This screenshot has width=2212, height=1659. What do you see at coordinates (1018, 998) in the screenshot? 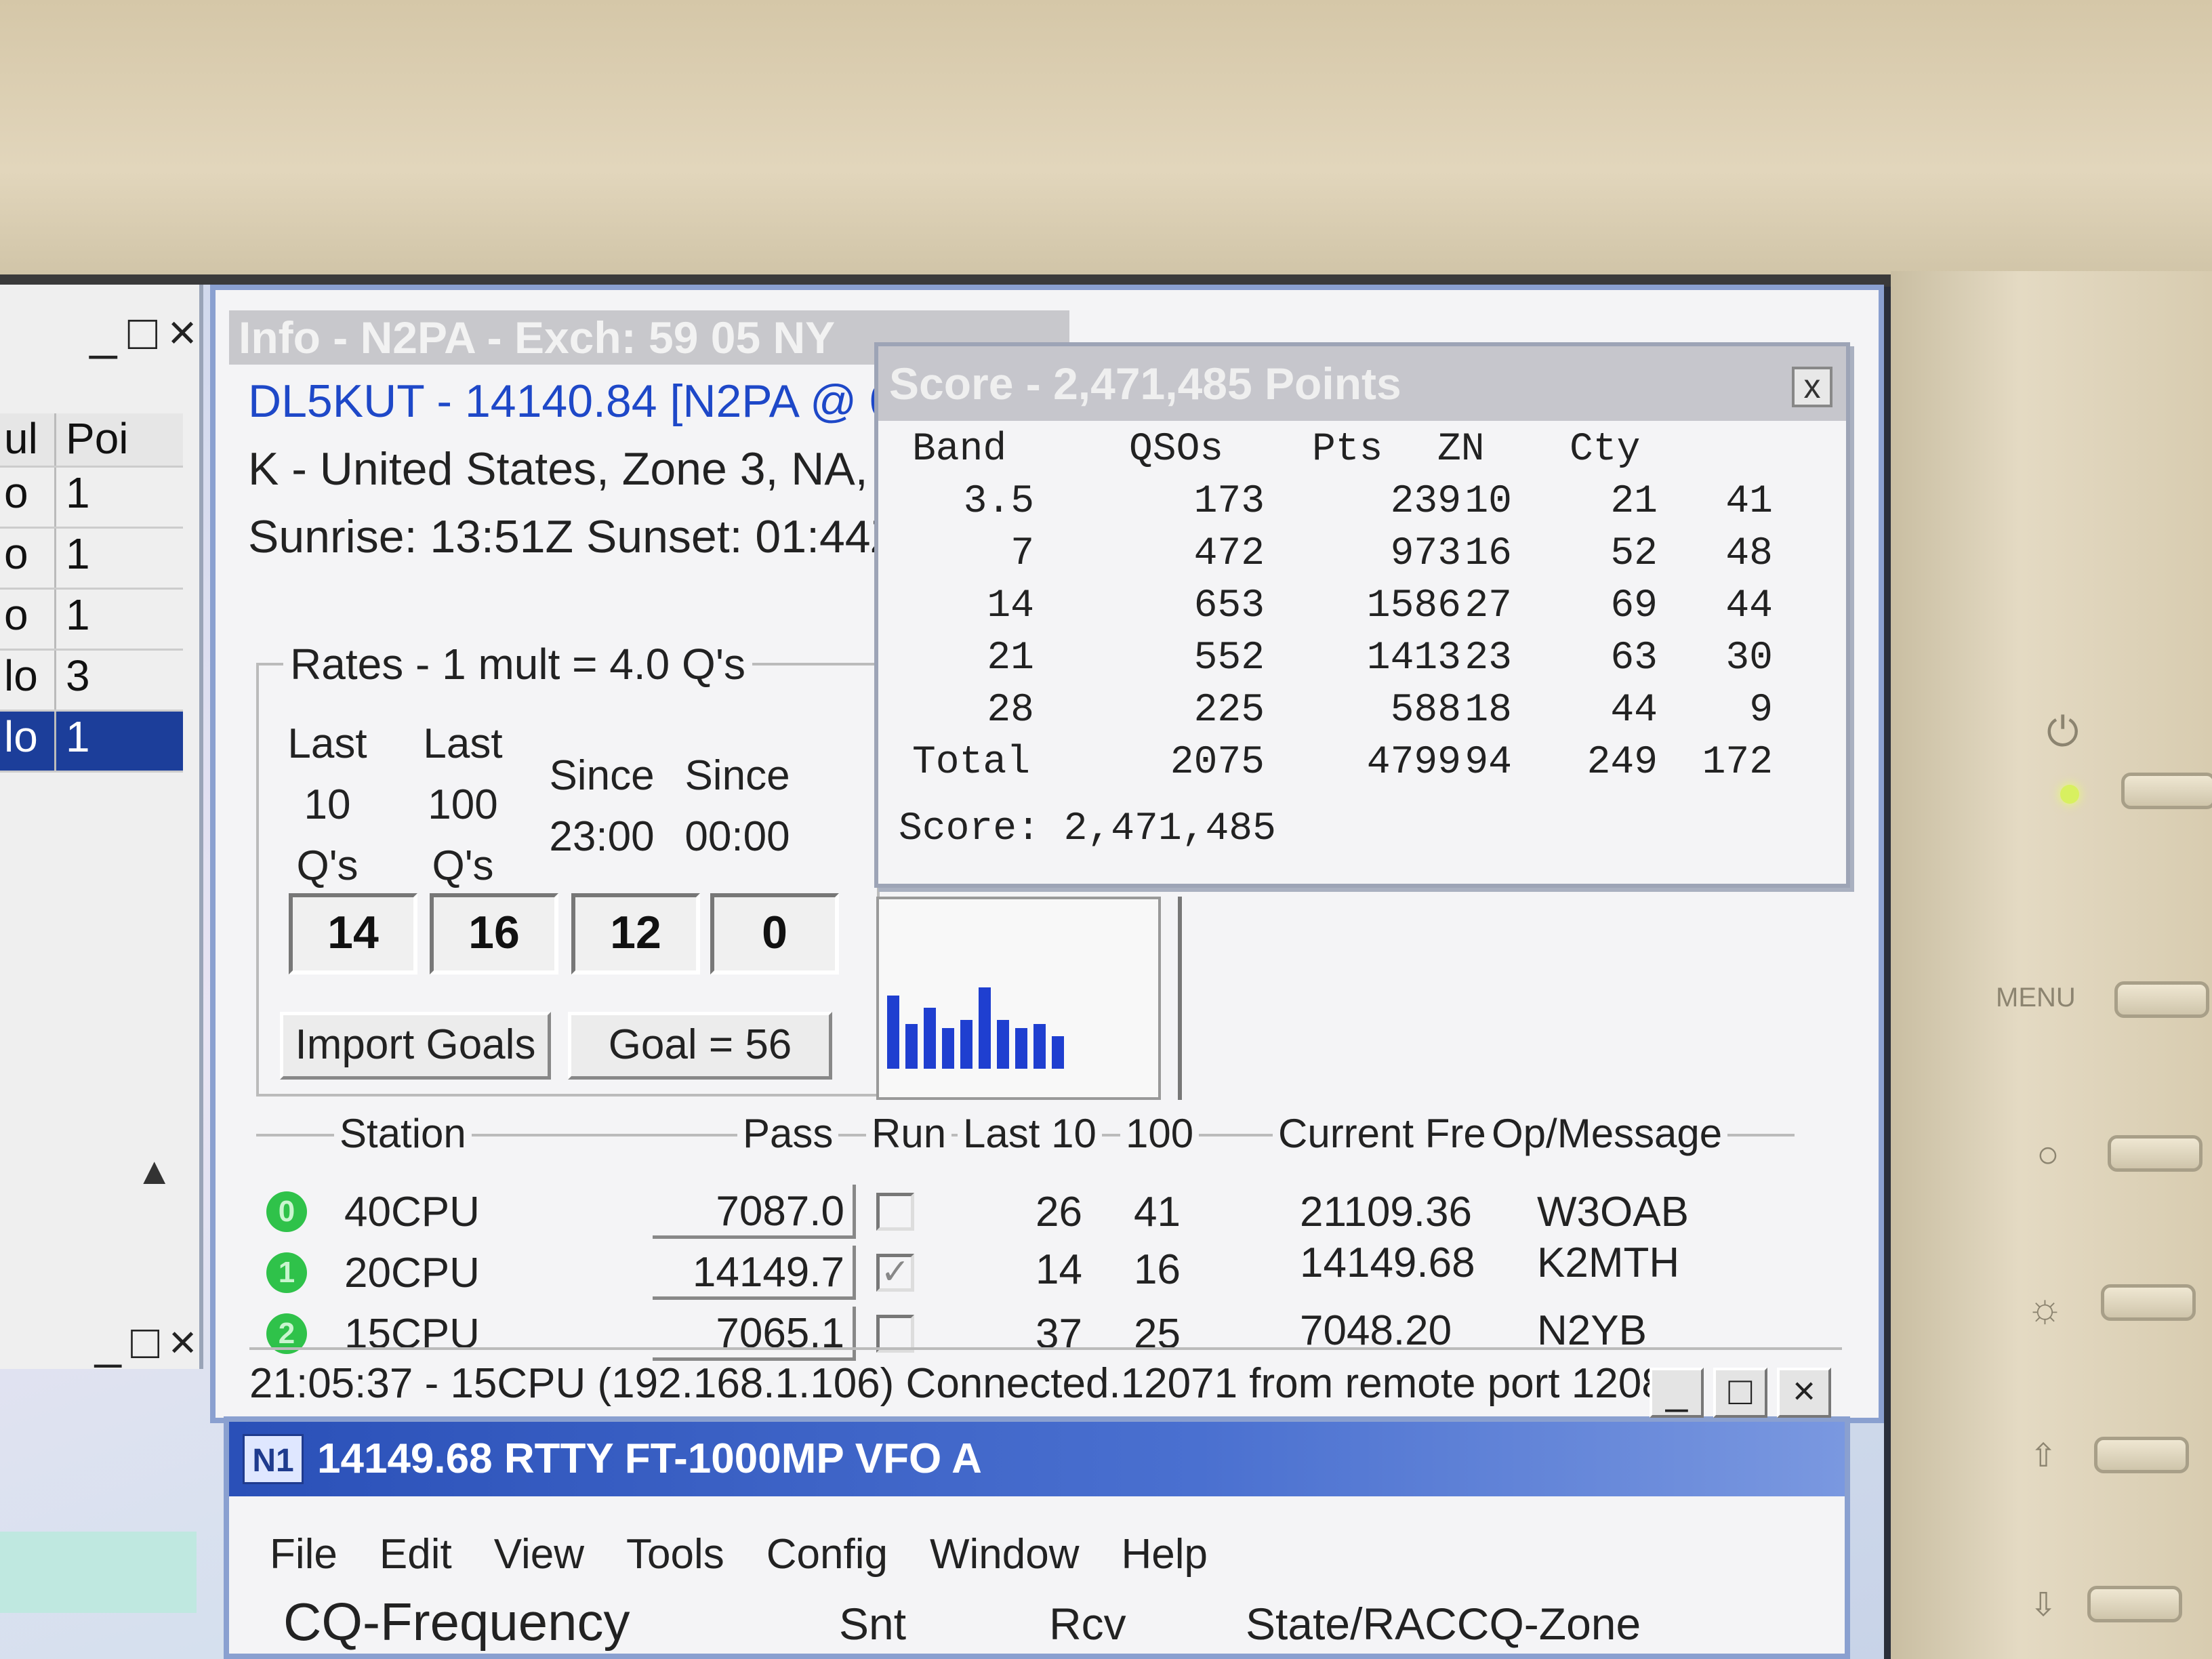
I see `rate-bar-chart` at bounding box center [1018, 998].